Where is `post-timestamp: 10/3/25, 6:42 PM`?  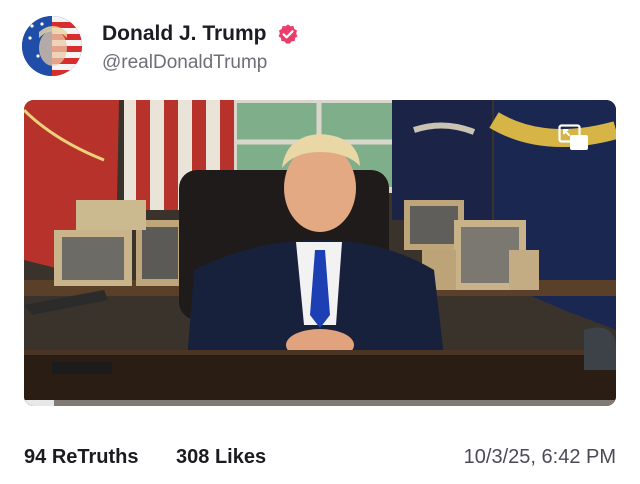 post-timestamp: 10/3/25, 6:42 PM is located at coordinates (540, 457).